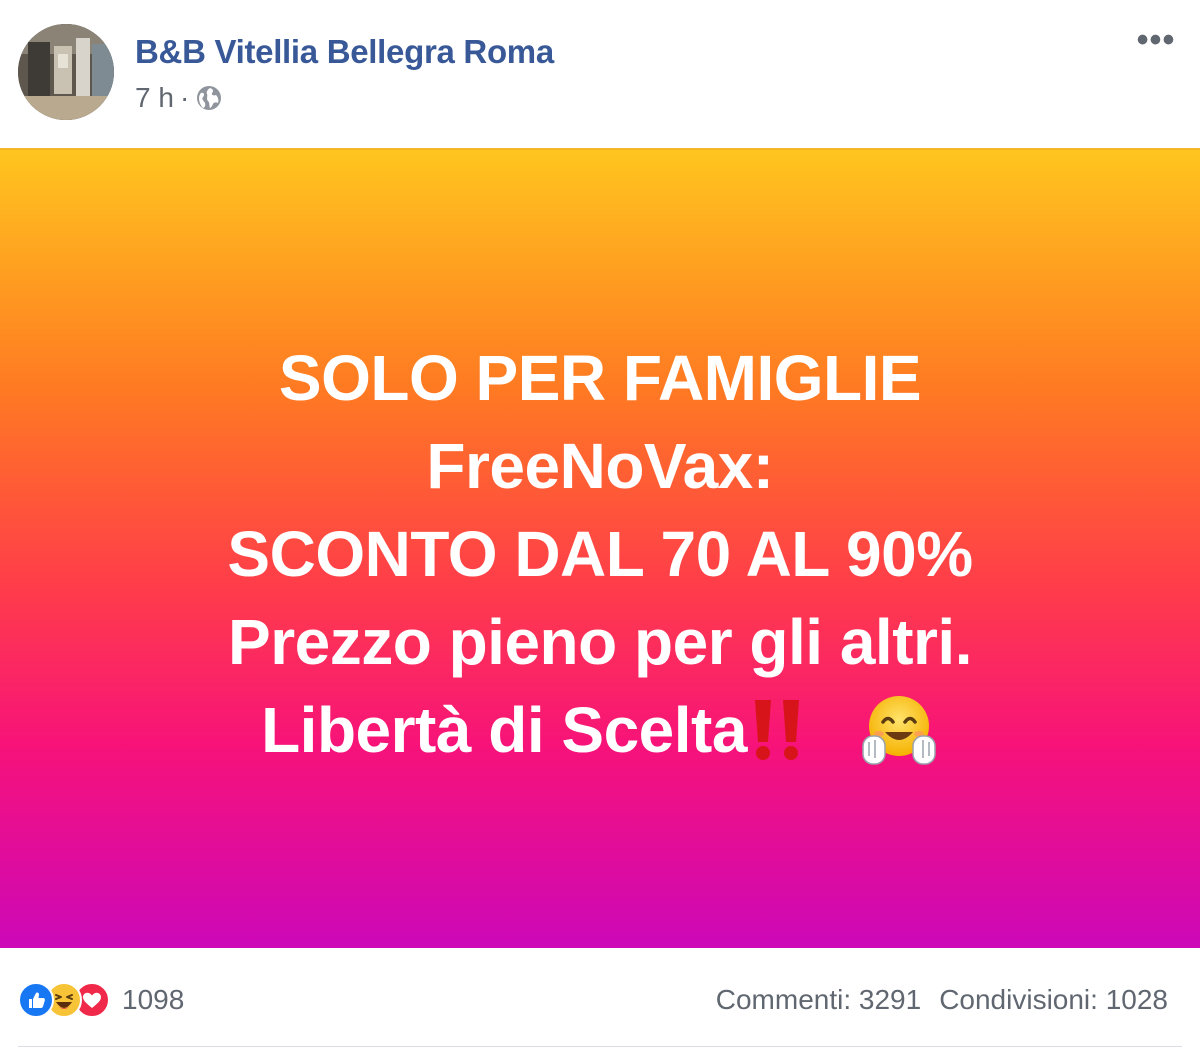  Describe the element at coordinates (600, 466) in the screenshot. I see `post-line-2: FreeNoVax:` at that location.